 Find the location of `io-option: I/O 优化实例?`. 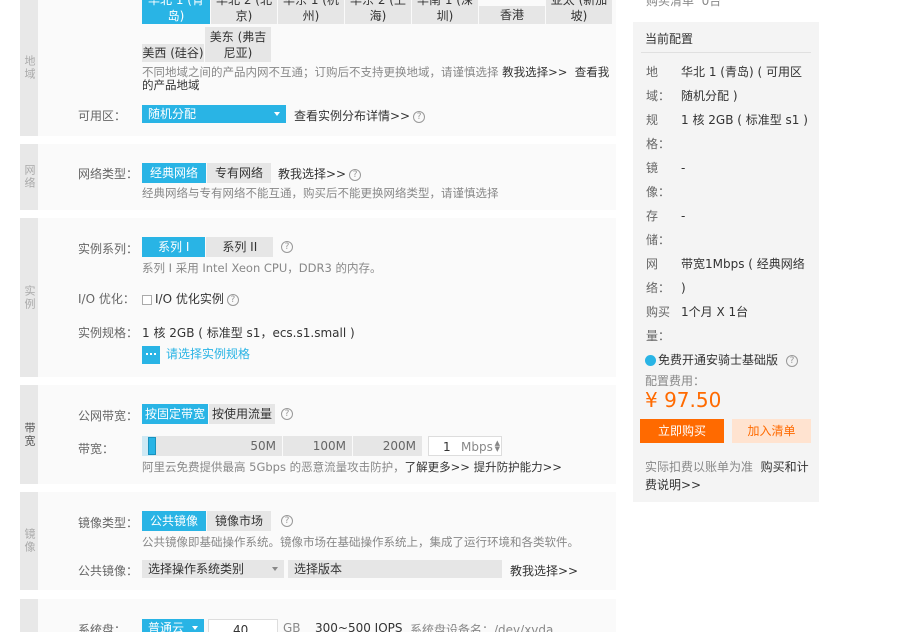

io-option: I/O 优化实例? is located at coordinates (190, 298).